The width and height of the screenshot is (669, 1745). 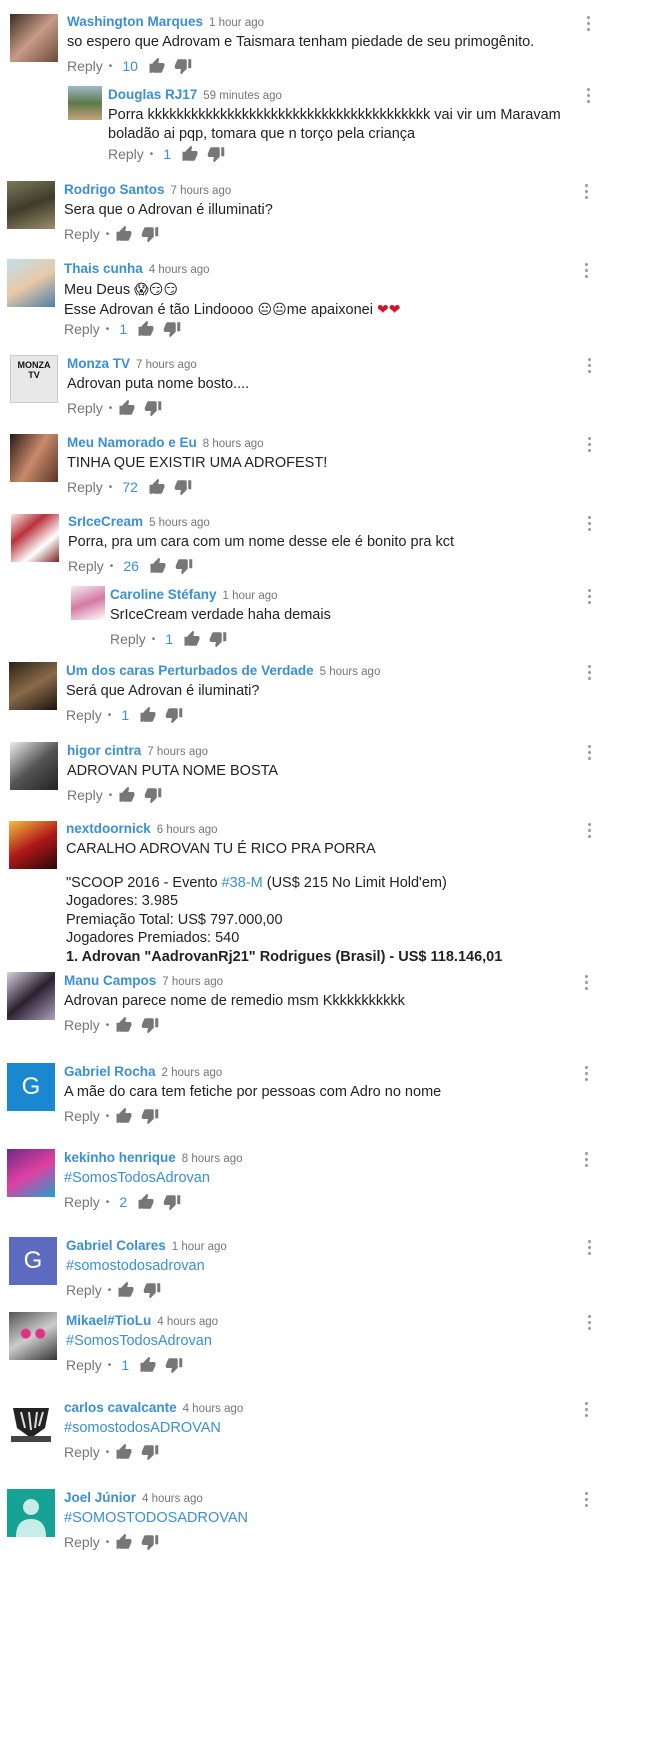 I want to click on avatar: G, so click(x=31, y=1087).